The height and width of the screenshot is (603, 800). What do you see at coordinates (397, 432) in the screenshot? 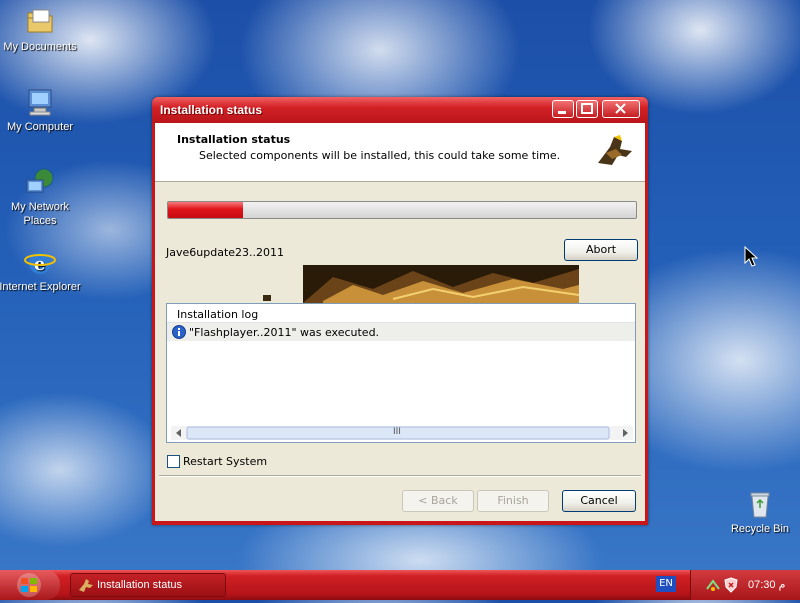
I see `scroll-grip: III` at bounding box center [397, 432].